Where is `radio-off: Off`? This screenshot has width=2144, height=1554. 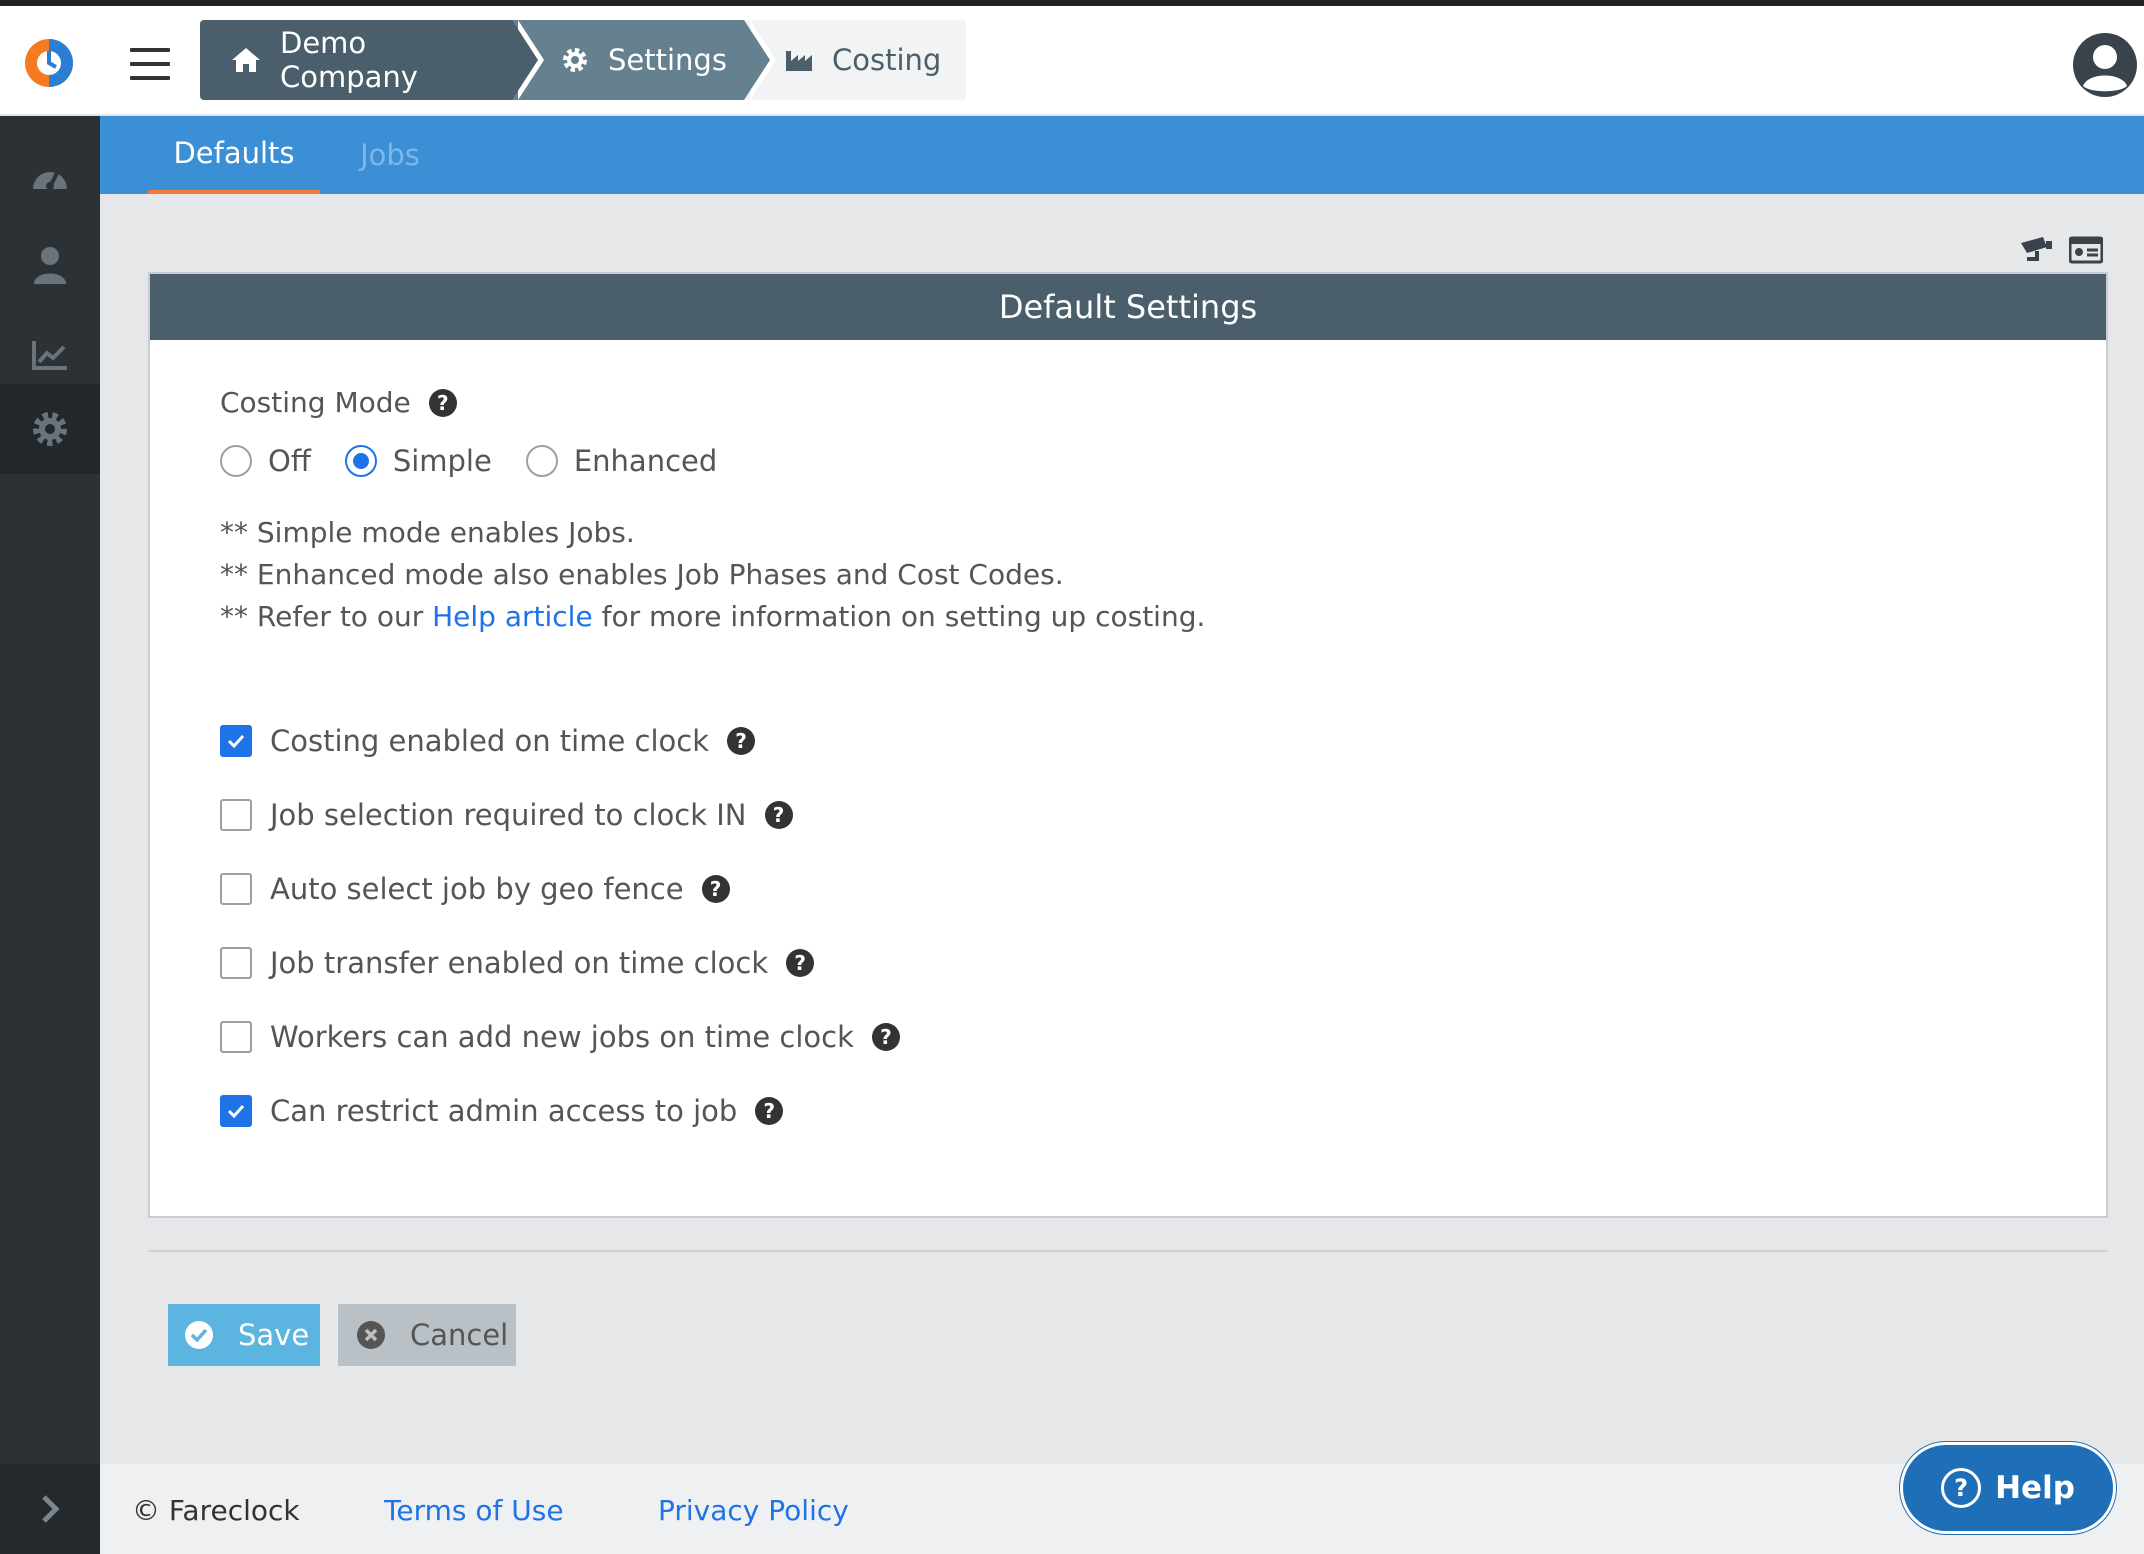
radio-off: Off is located at coordinates (265, 461).